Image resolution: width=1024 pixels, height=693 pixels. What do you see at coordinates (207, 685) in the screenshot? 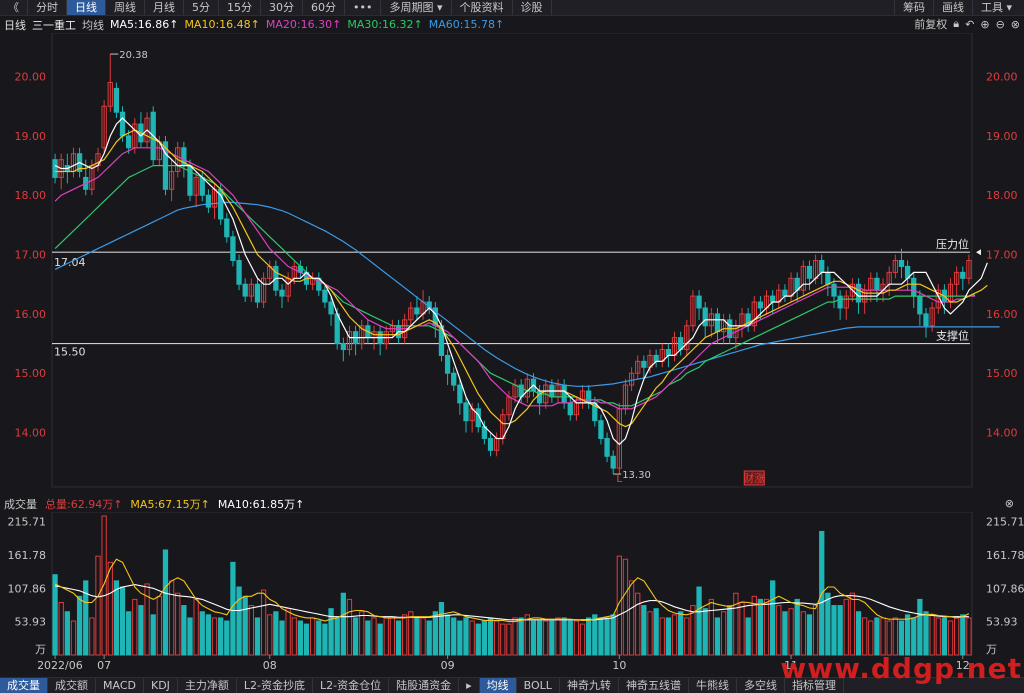
I see `indicator-tab-4: 主力净额` at bounding box center [207, 685].